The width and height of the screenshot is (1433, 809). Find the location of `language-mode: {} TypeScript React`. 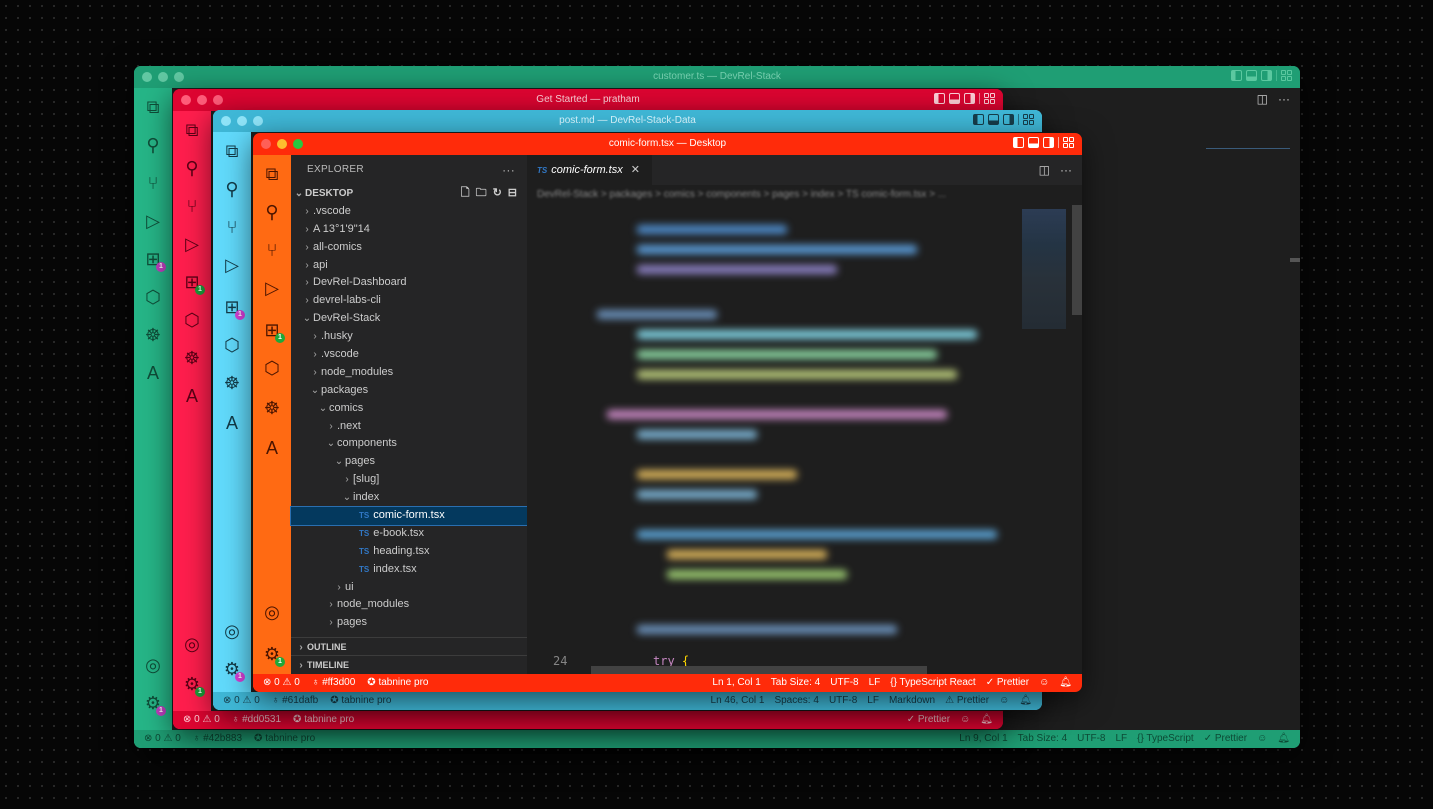

language-mode: {} TypeScript React is located at coordinates (932, 683).